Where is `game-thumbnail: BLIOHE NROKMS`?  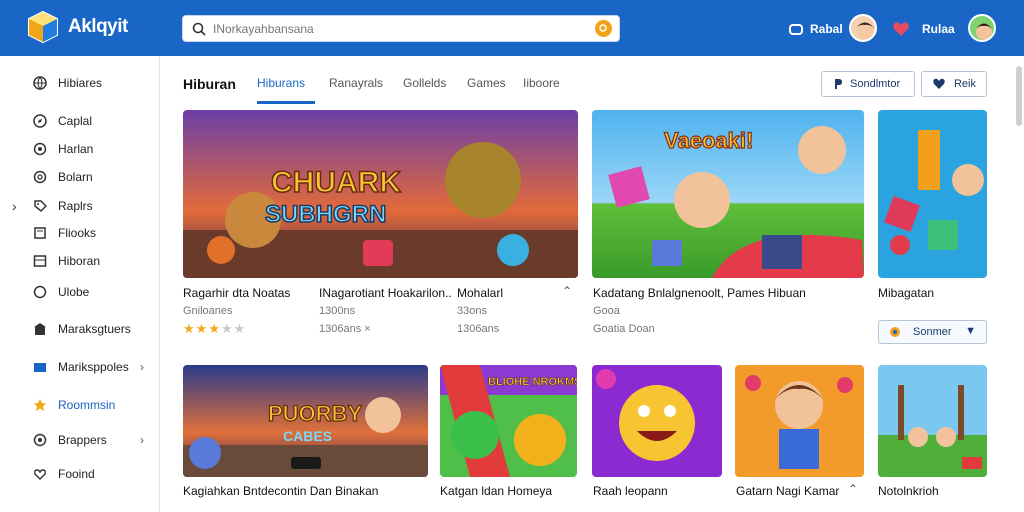 game-thumbnail: BLIOHE NROKMS is located at coordinates (508, 421).